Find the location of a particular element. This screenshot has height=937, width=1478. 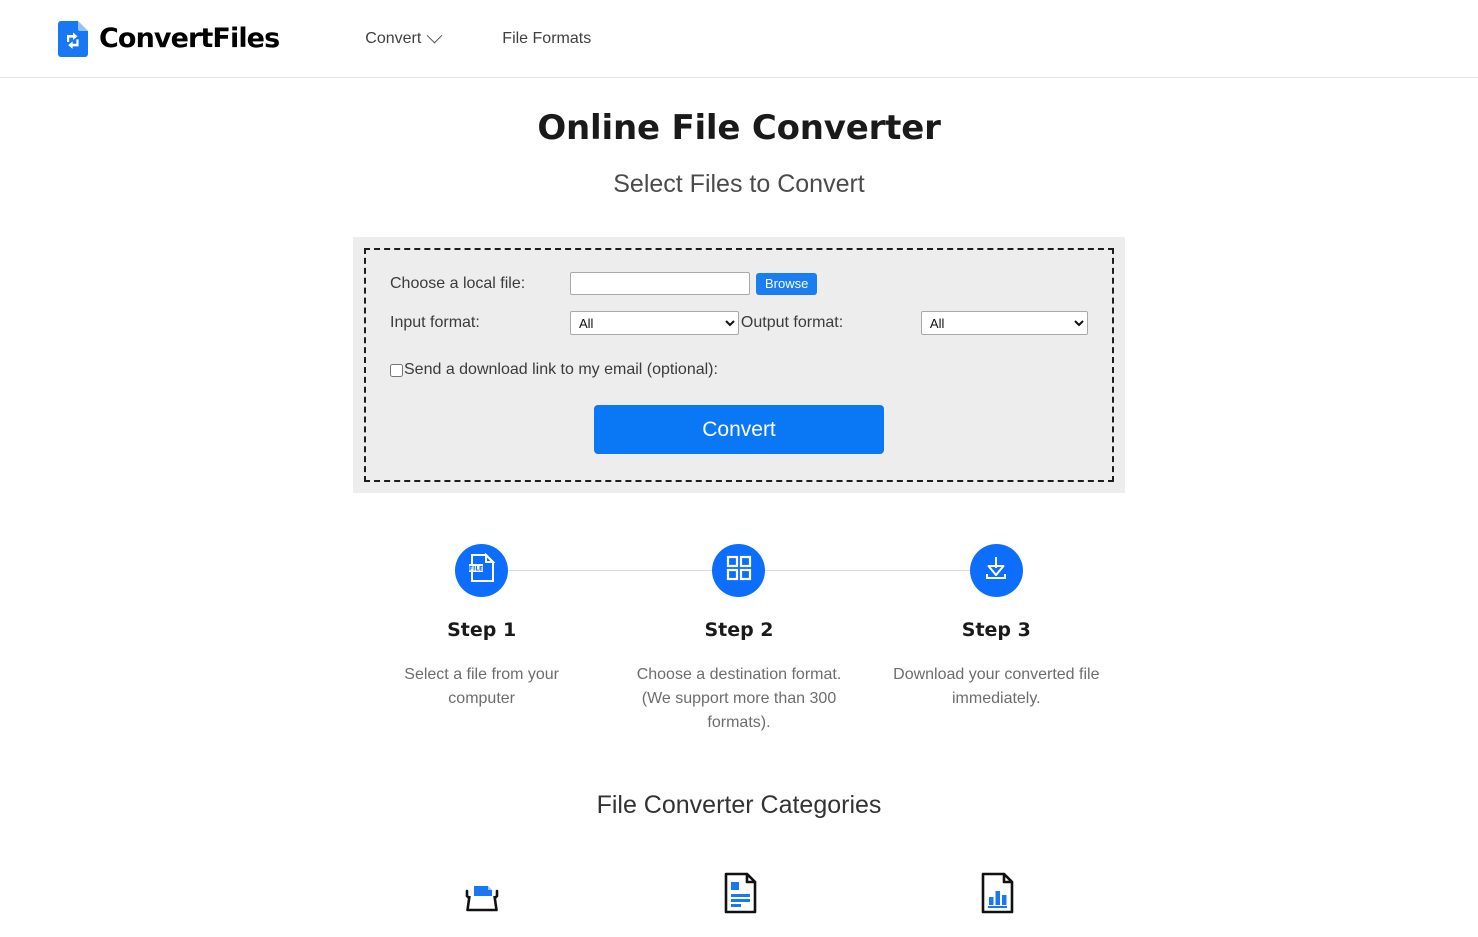

nav-item-file-formats-label: File Formats is located at coordinates (547, 38).